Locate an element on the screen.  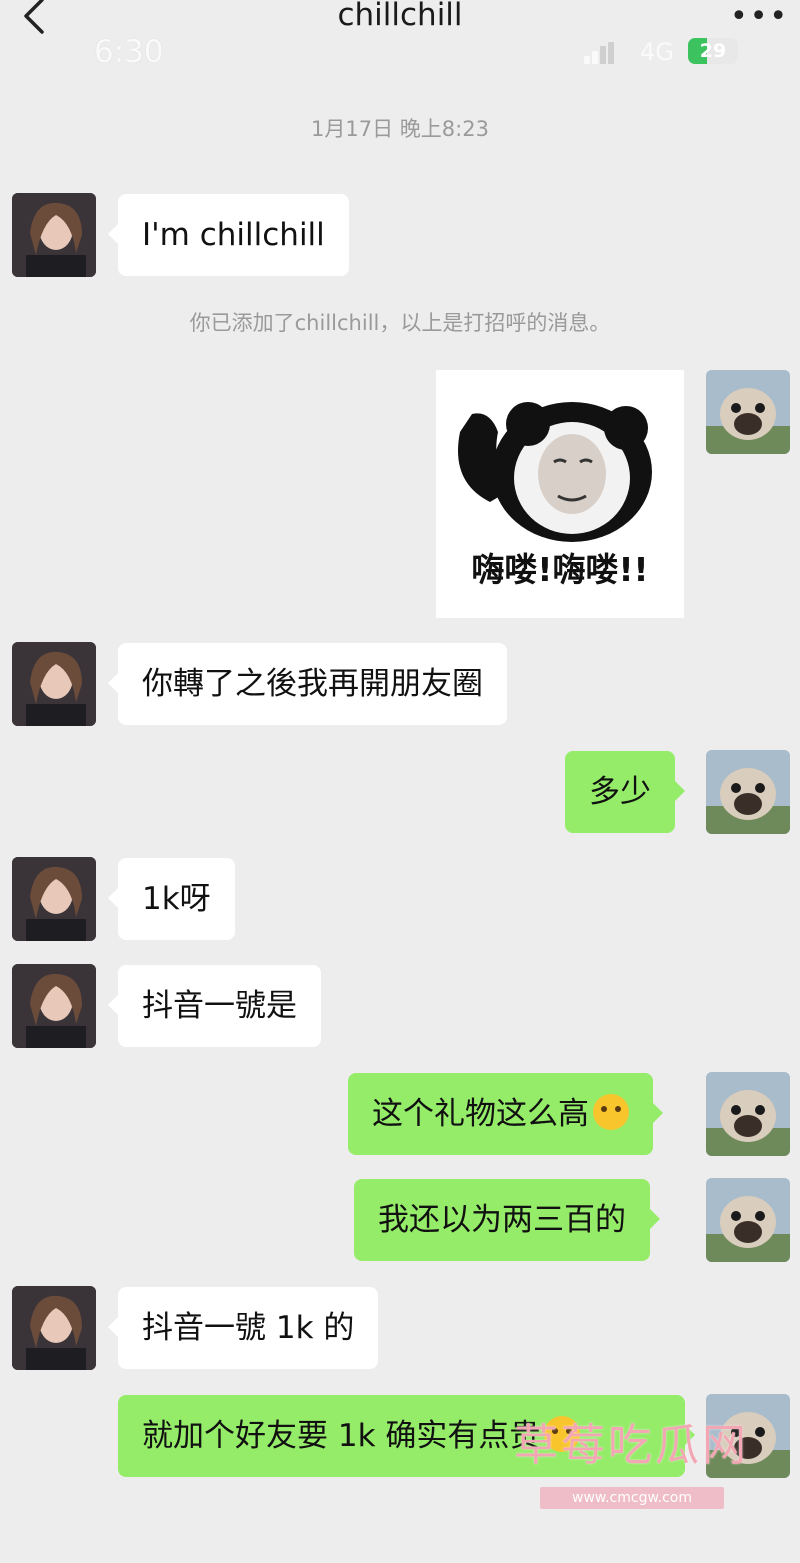
message-bubble-incoming: I'm chillchill is located at coordinates (228, 235).